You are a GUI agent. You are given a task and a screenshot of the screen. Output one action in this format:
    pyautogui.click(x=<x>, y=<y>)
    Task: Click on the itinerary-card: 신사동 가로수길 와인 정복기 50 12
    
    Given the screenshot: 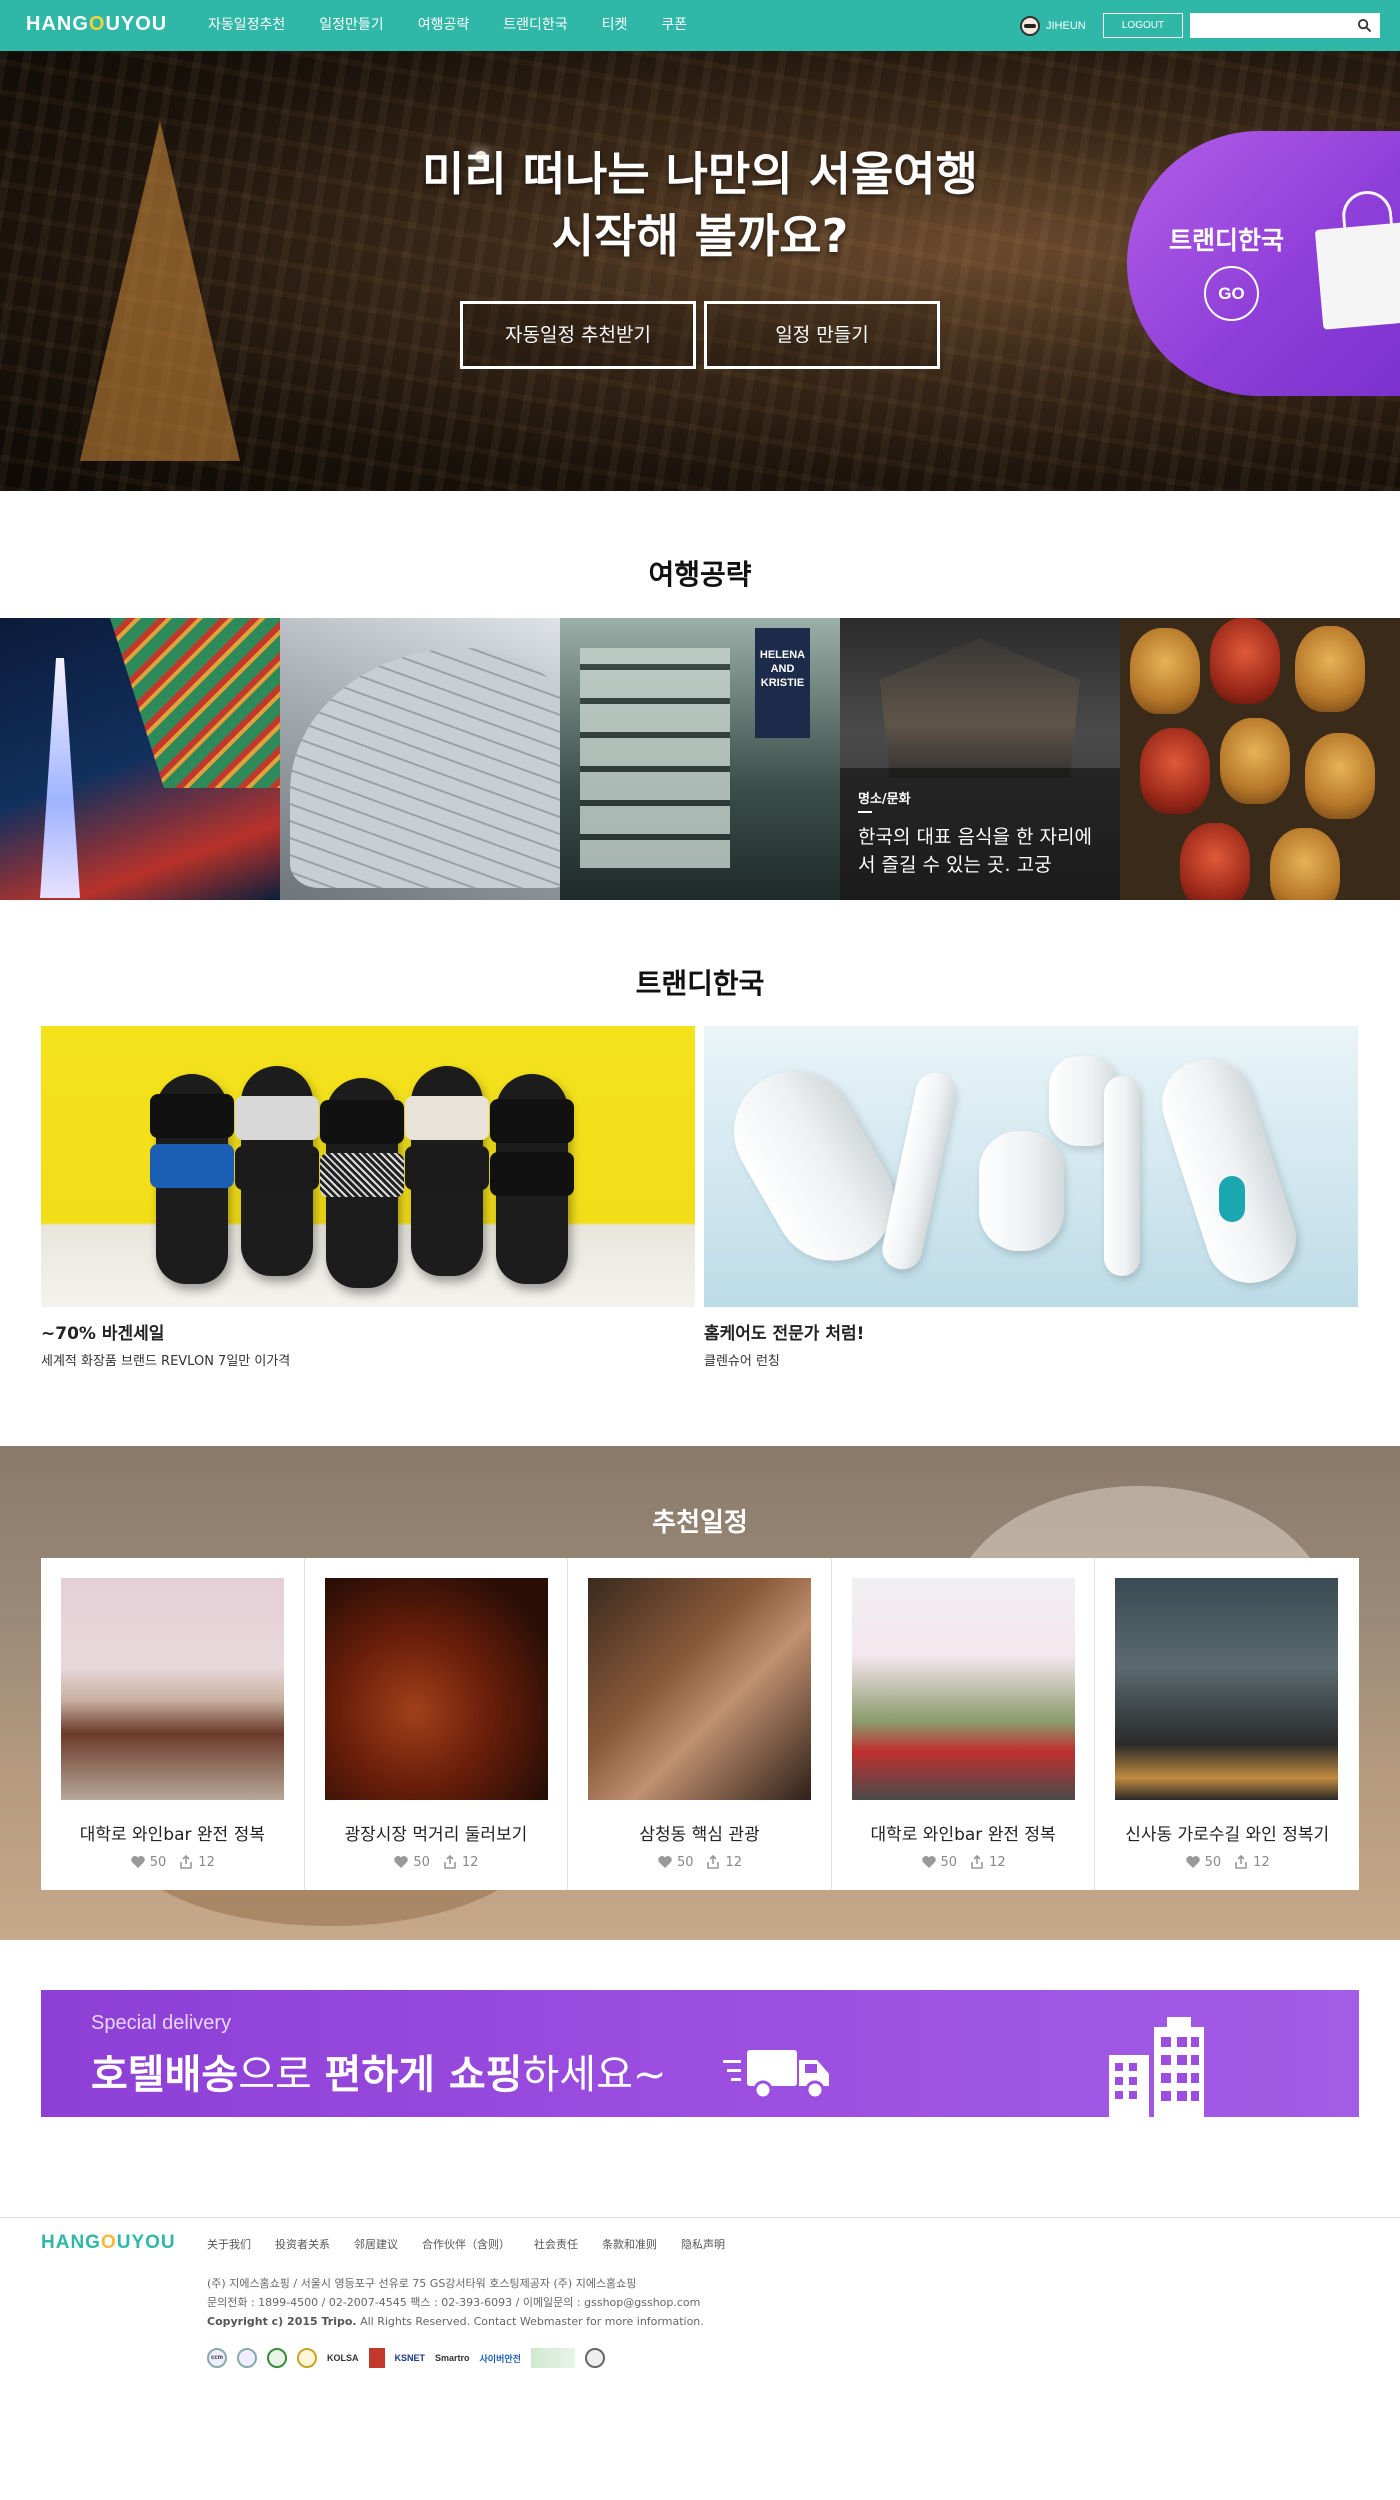 What is the action you would take?
    pyautogui.click(x=1227, y=1724)
    